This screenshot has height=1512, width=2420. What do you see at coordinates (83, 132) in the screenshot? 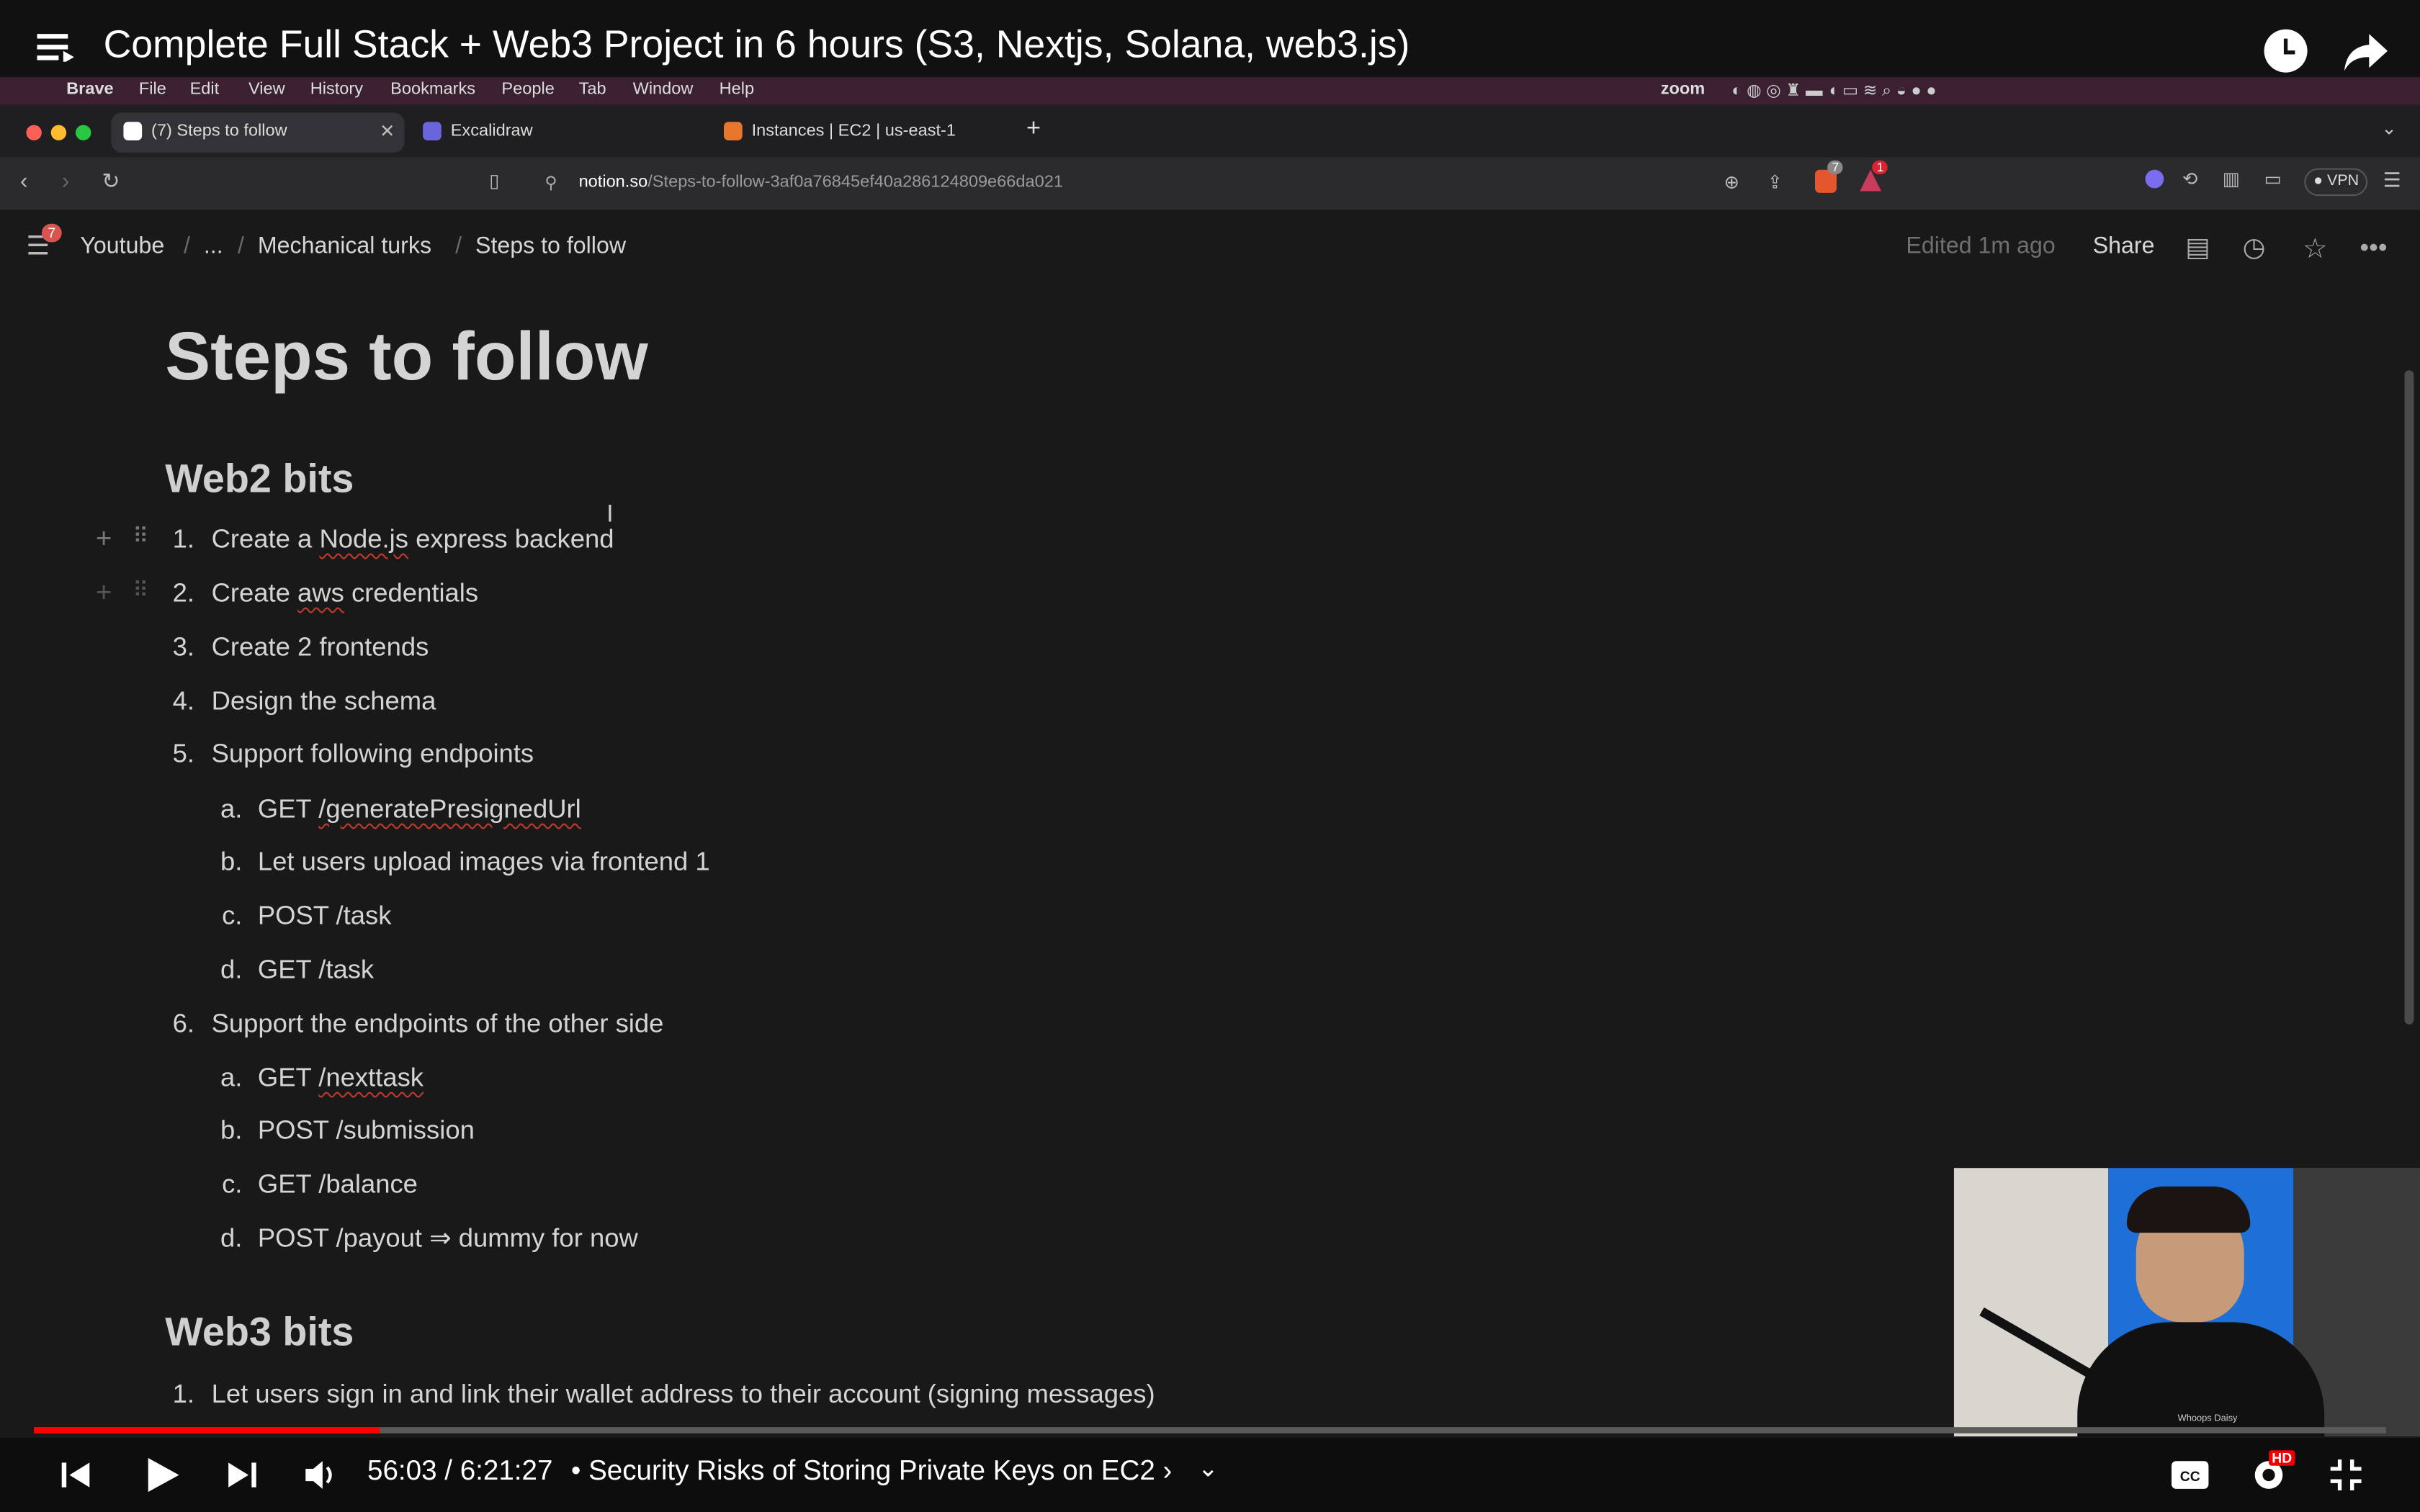
I see `maximize-window-icon` at bounding box center [83, 132].